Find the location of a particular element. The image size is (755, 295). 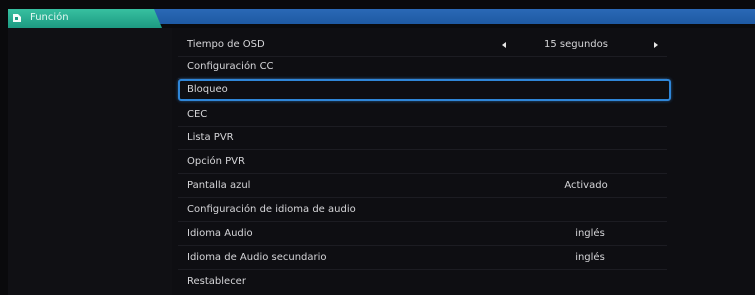

menu-item-label: Opción PVR is located at coordinates (216, 161).